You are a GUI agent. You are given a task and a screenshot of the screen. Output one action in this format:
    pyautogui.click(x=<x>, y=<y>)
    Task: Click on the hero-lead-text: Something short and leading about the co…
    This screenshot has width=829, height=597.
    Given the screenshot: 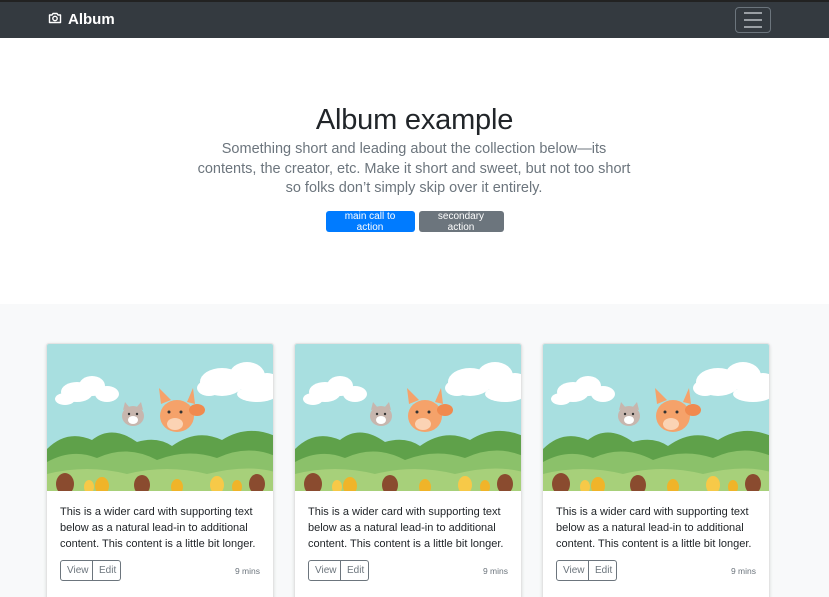 What is the action you would take?
    pyautogui.click(x=414, y=168)
    